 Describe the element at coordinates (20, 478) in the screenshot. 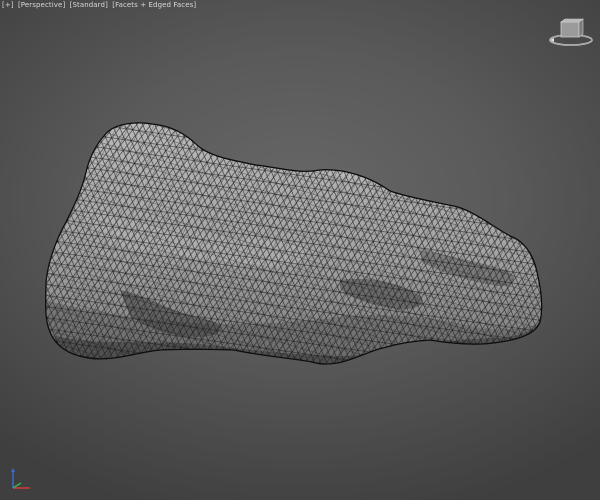

I see `axis-tripod-icon` at that location.